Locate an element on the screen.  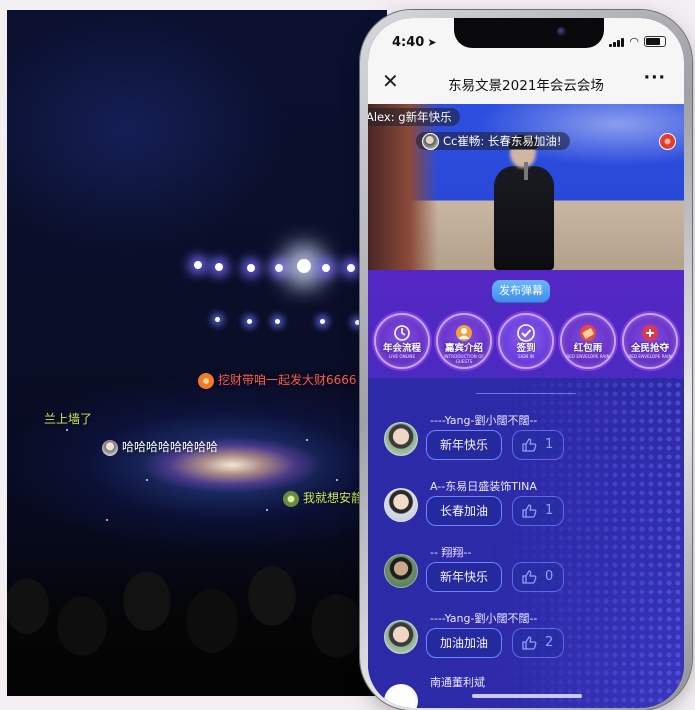
stage-danmaku: 哈哈哈哈哈哈哈哈 is located at coordinates (160, 447).